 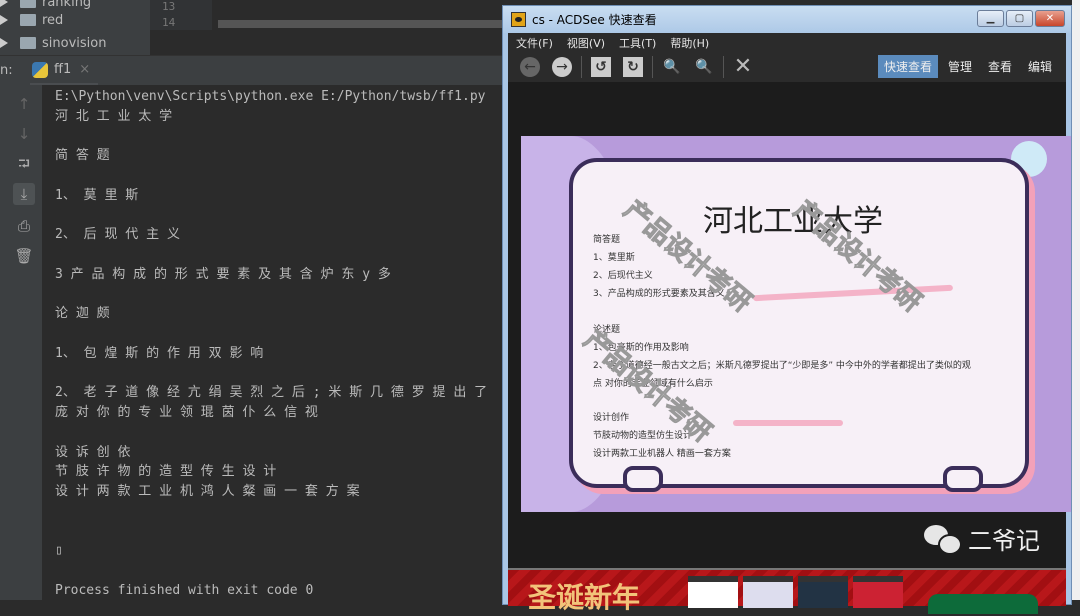 What do you see at coordinates (24, 134) in the screenshot?
I see `arrow-down-icon: ↓` at bounding box center [24, 134].